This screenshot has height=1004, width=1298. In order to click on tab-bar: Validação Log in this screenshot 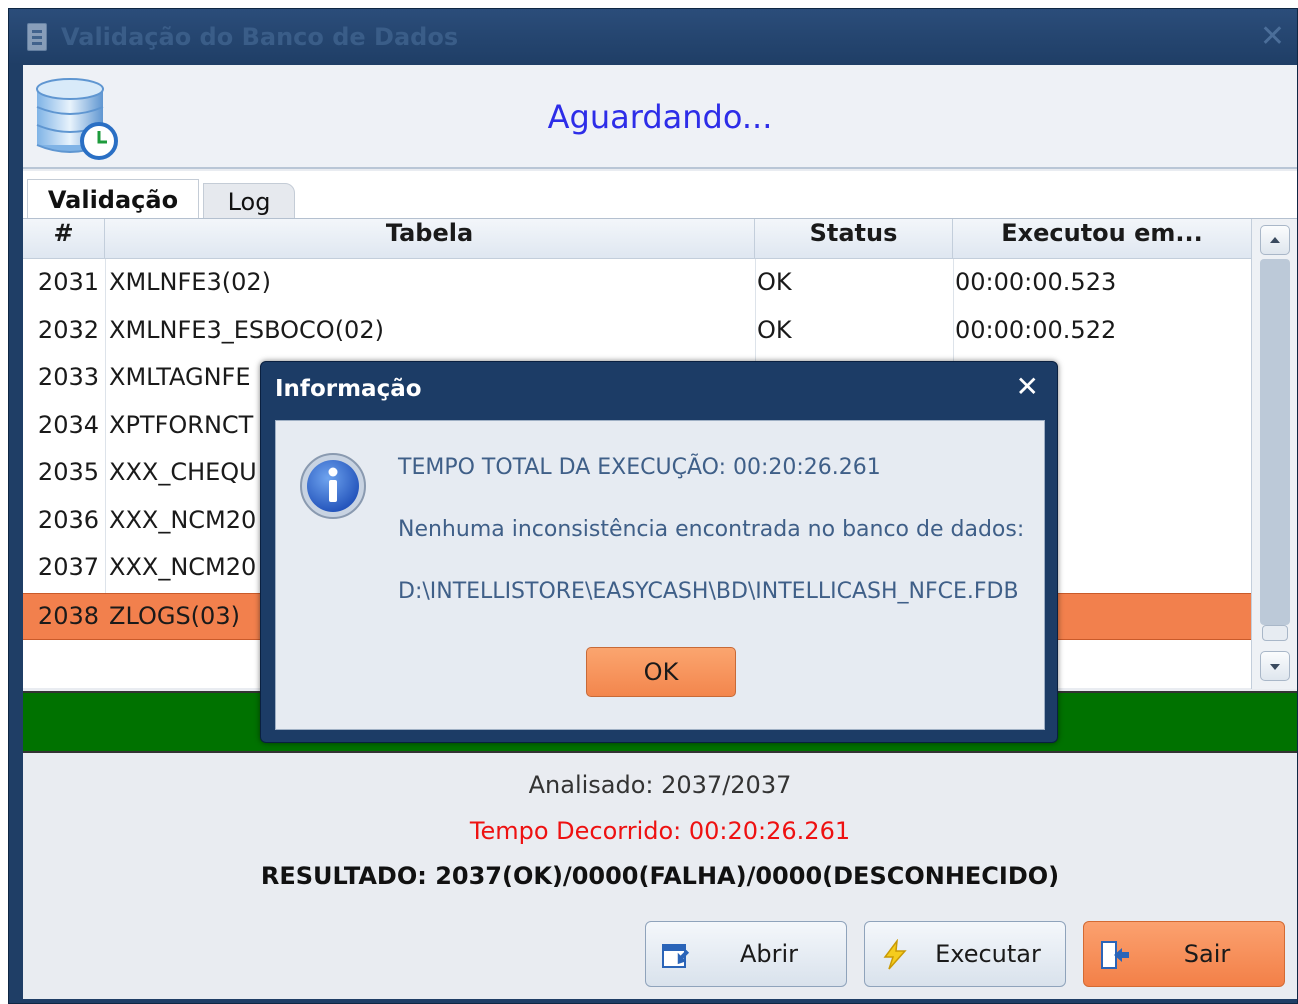, I will do `click(660, 196)`.